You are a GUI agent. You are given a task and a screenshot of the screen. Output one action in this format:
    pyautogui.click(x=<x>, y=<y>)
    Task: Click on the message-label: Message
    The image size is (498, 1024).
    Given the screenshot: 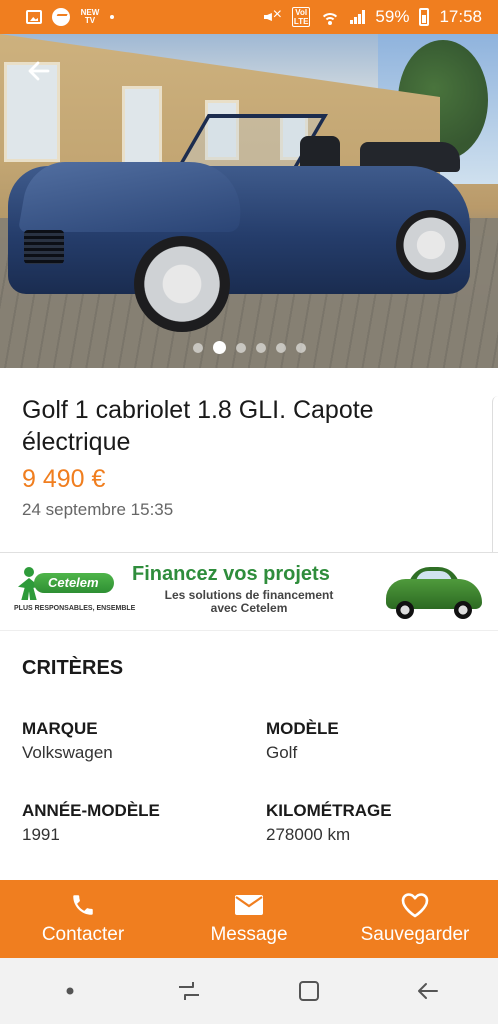 What is the action you would take?
    pyautogui.click(x=249, y=934)
    